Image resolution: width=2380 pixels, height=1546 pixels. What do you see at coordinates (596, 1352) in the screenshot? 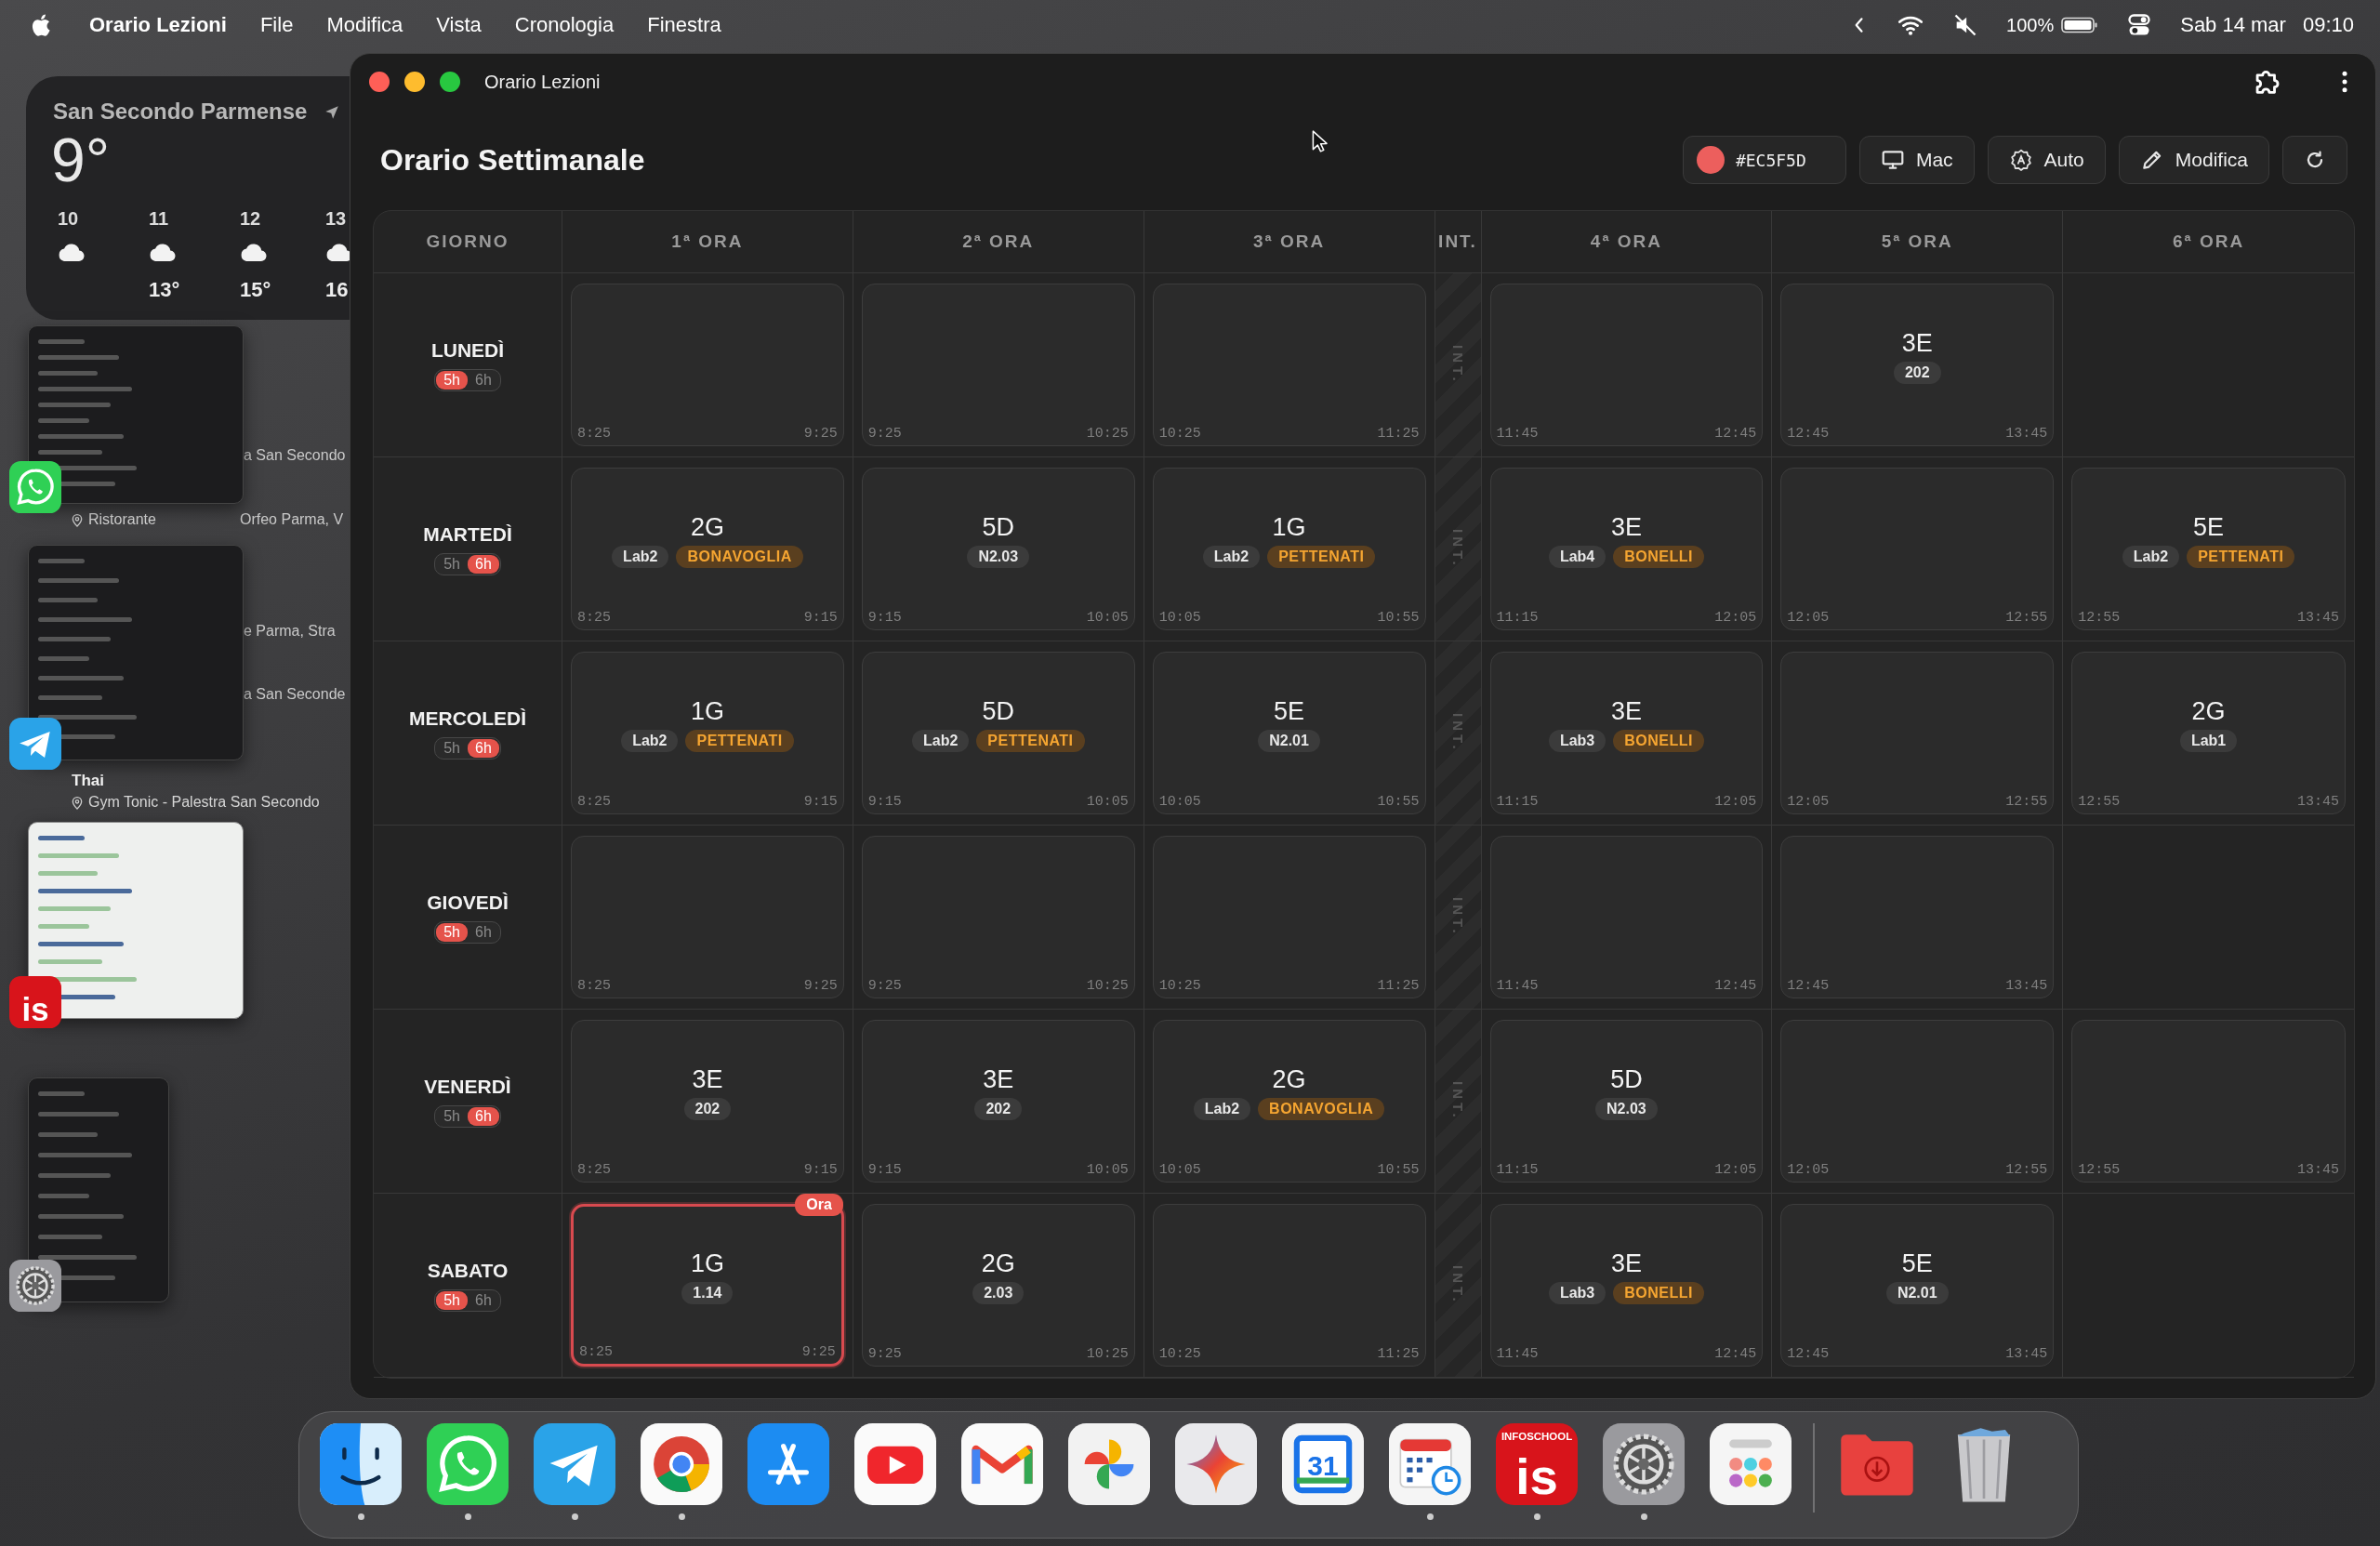
I see `start-time: 8:25` at bounding box center [596, 1352].